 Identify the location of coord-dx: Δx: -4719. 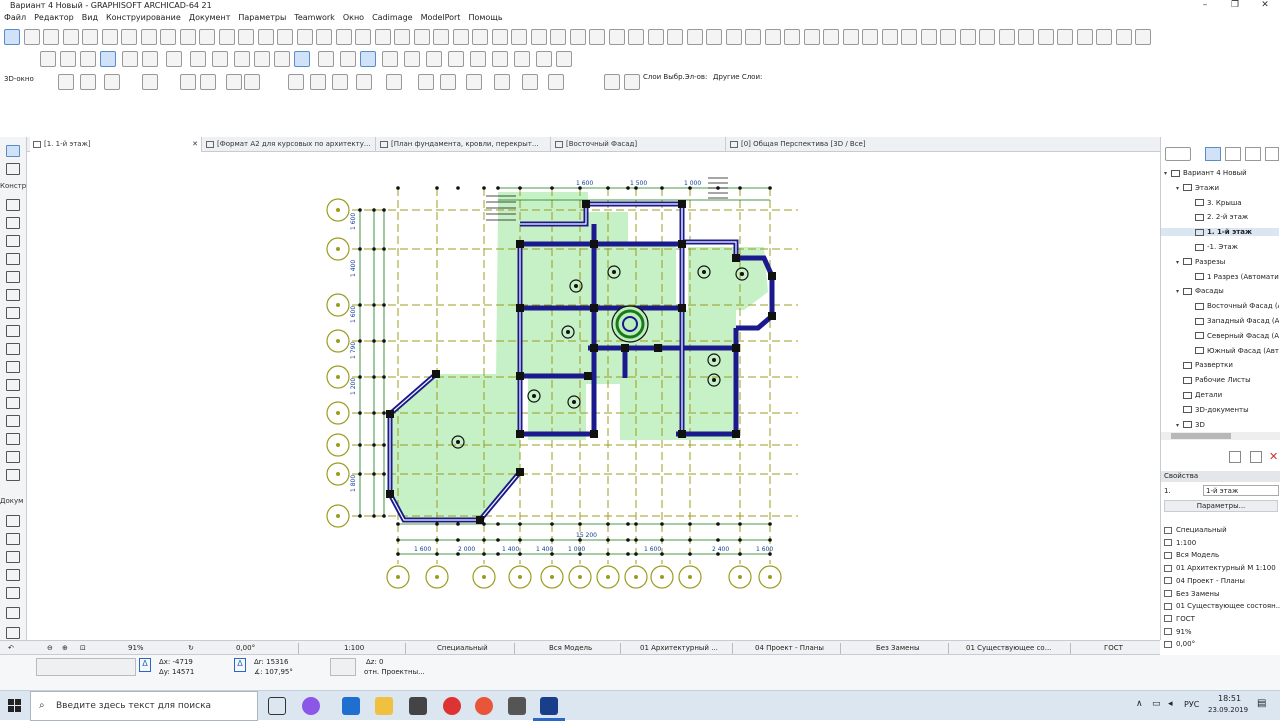
(176, 662).